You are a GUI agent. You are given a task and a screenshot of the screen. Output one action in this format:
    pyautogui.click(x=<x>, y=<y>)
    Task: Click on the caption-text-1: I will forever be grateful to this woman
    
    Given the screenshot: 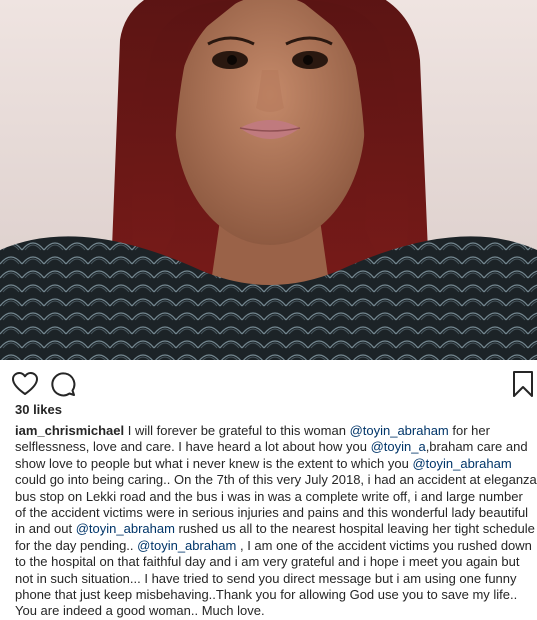 What is the action you would take?
    pyautogui.click(x=237, y=430)
    